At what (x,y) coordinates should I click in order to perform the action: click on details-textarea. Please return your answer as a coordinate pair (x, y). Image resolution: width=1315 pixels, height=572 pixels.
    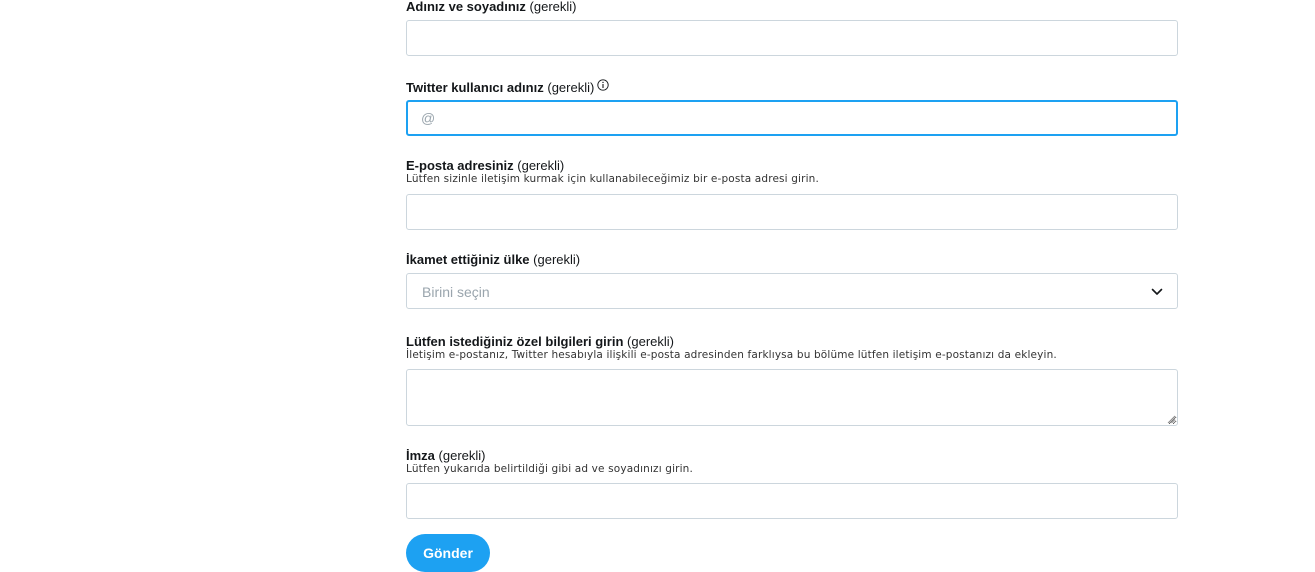
    Looking at the image, I should click on (792, 397).